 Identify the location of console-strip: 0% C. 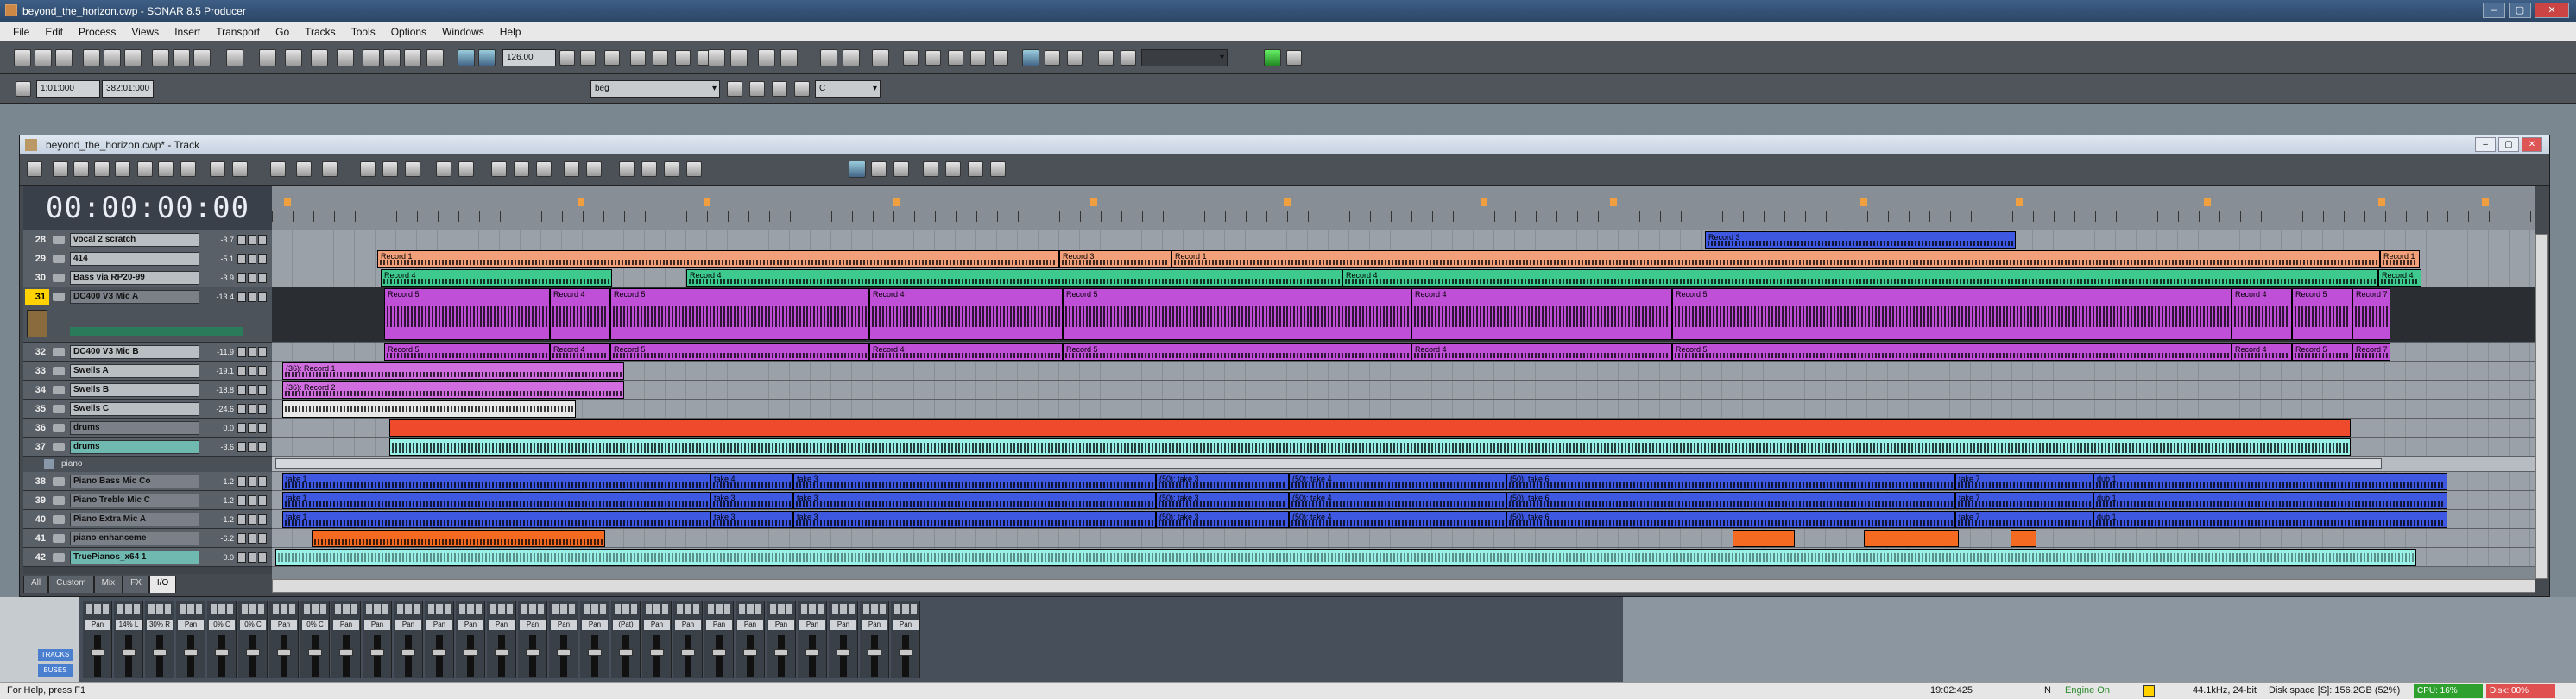
(253, 639).